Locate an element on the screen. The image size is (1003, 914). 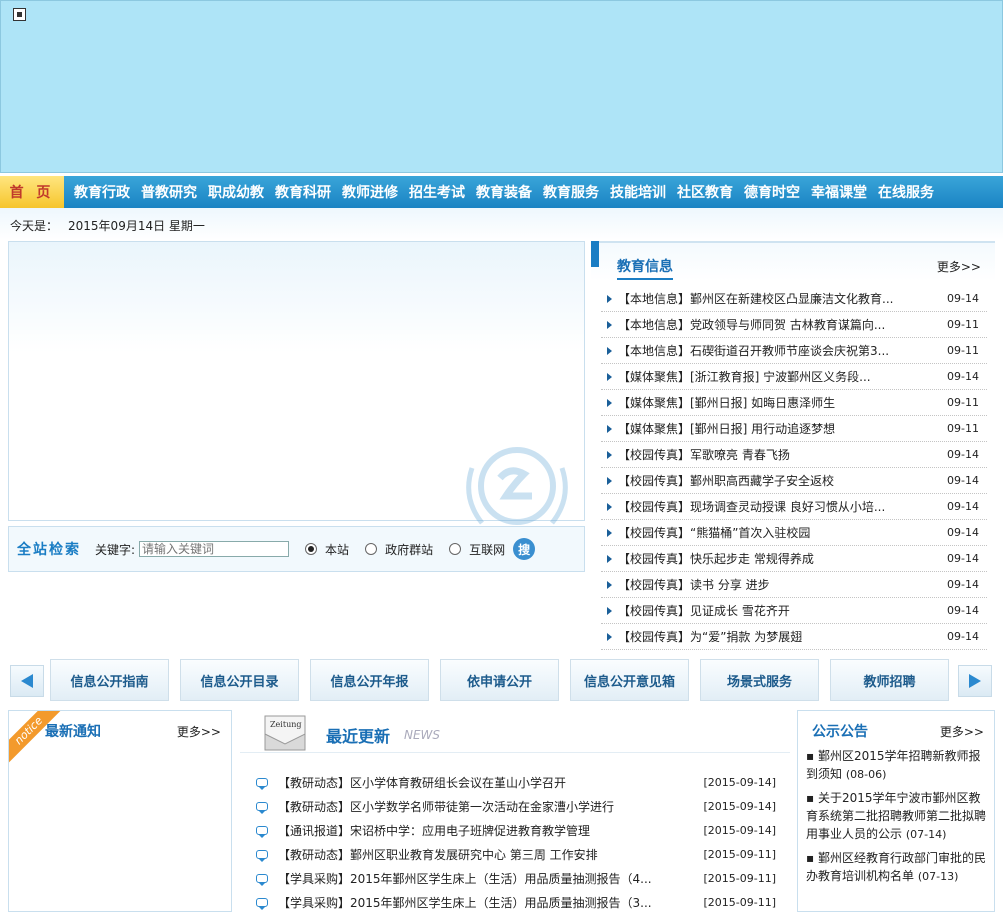
list-item: 【媒体聚焦】[鄞州日报] 如晦日惠泽师生 09-11 is located at coordinates (794, 403).